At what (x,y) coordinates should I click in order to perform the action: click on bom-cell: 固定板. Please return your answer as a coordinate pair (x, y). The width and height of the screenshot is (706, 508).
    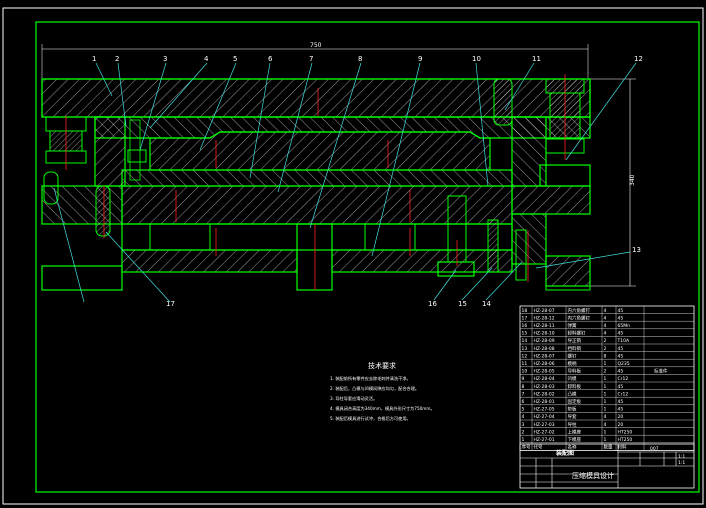
    Looking at the image, I should click on (575, 401).